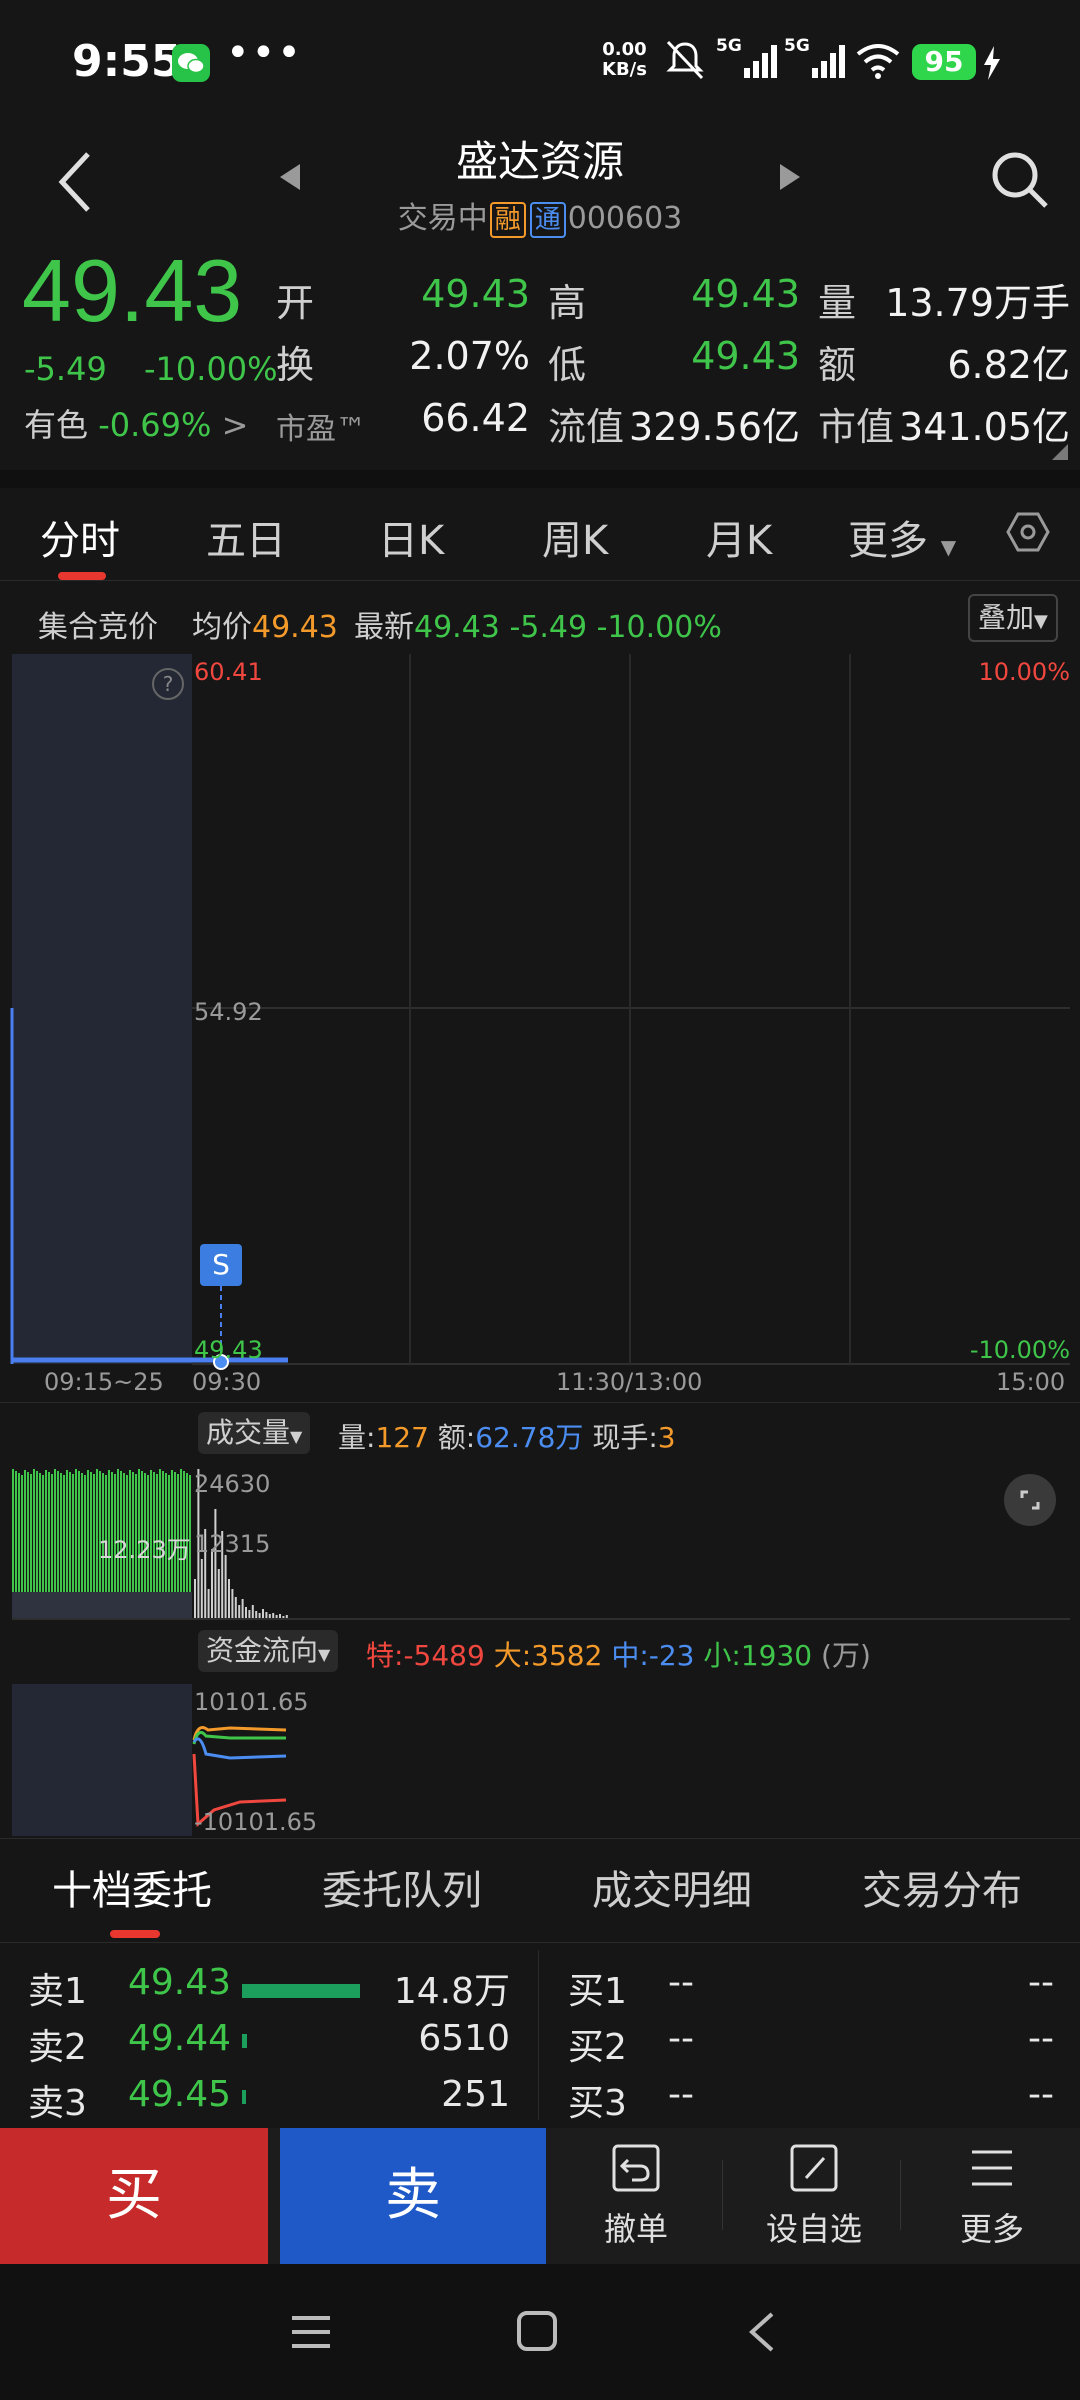 This screenshot has width=1080, height=2400. I want to click on tab-ten-level: 十档委托, so click(132, 1887).